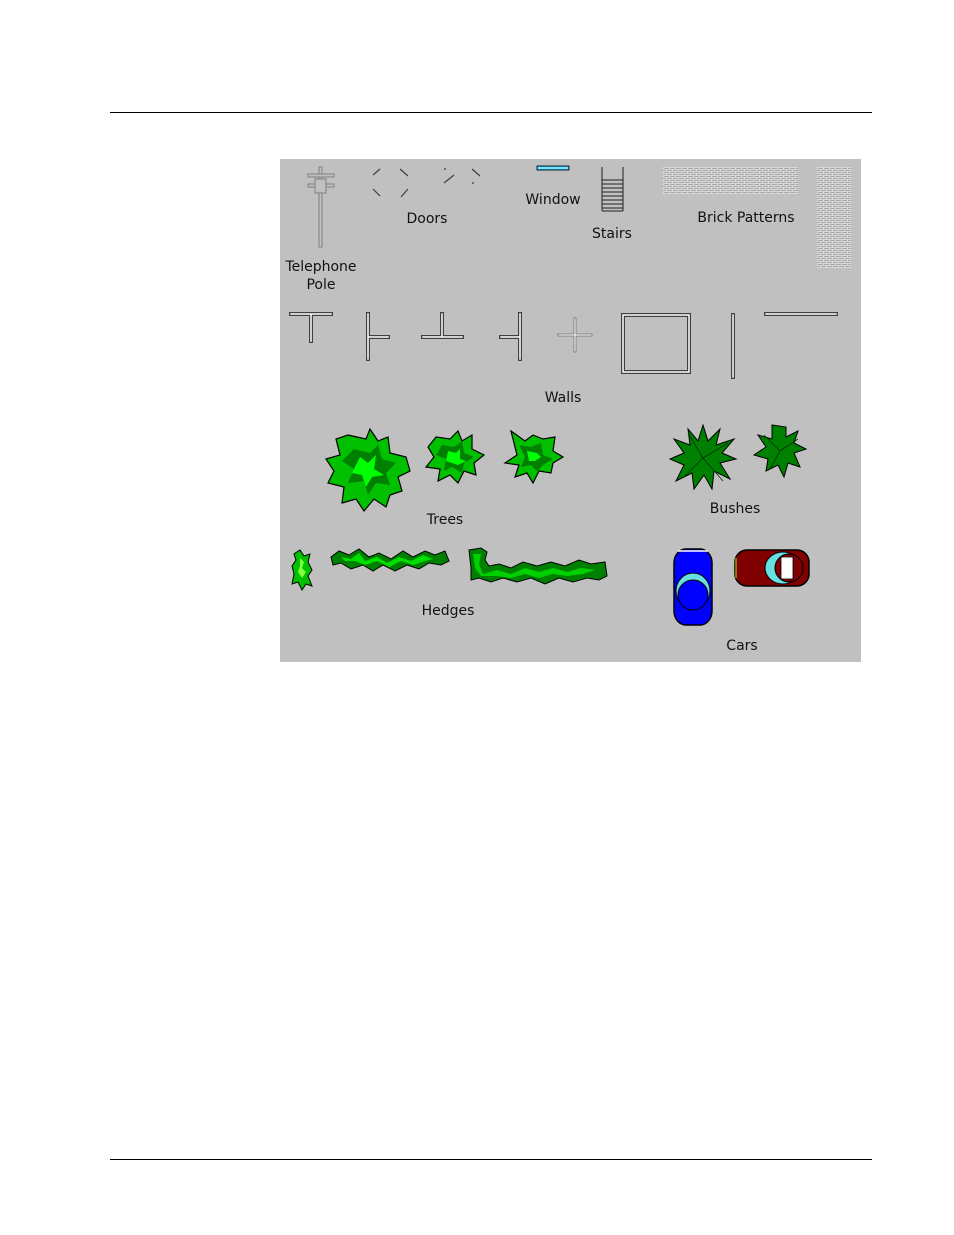  Describe the element at coordinates (656, 343) in the screenshot. I see `wall-room-icon` at that location.